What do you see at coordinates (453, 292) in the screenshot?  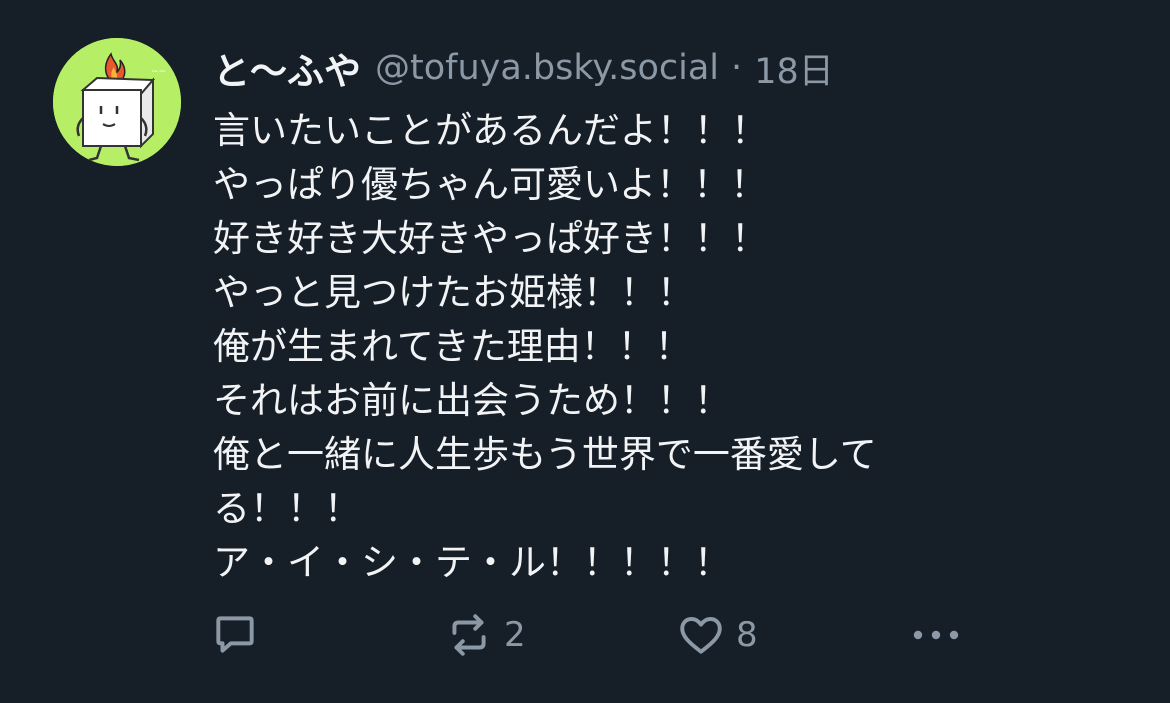 I see `post-text-line: やっと見つけたお姫様！！！` at bounding box center [453, 292].